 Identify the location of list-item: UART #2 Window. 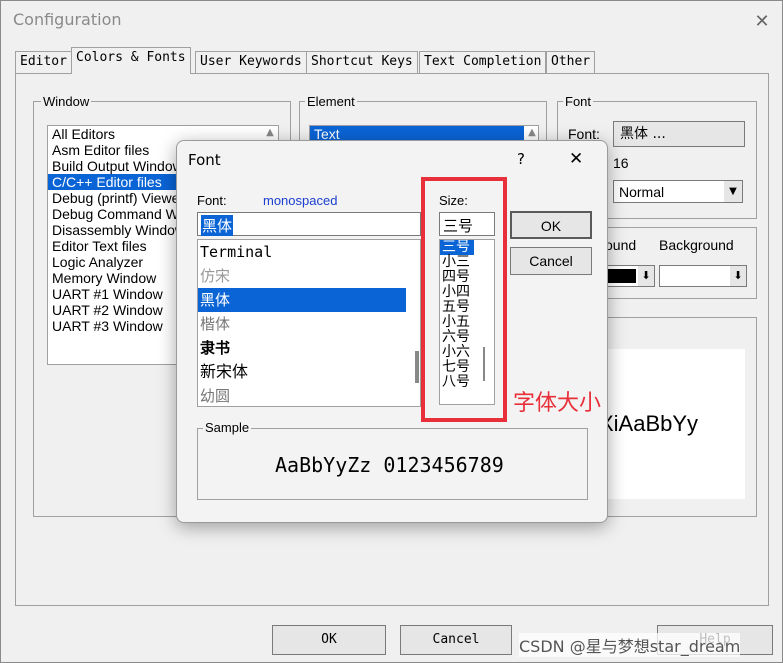
(113, 310).